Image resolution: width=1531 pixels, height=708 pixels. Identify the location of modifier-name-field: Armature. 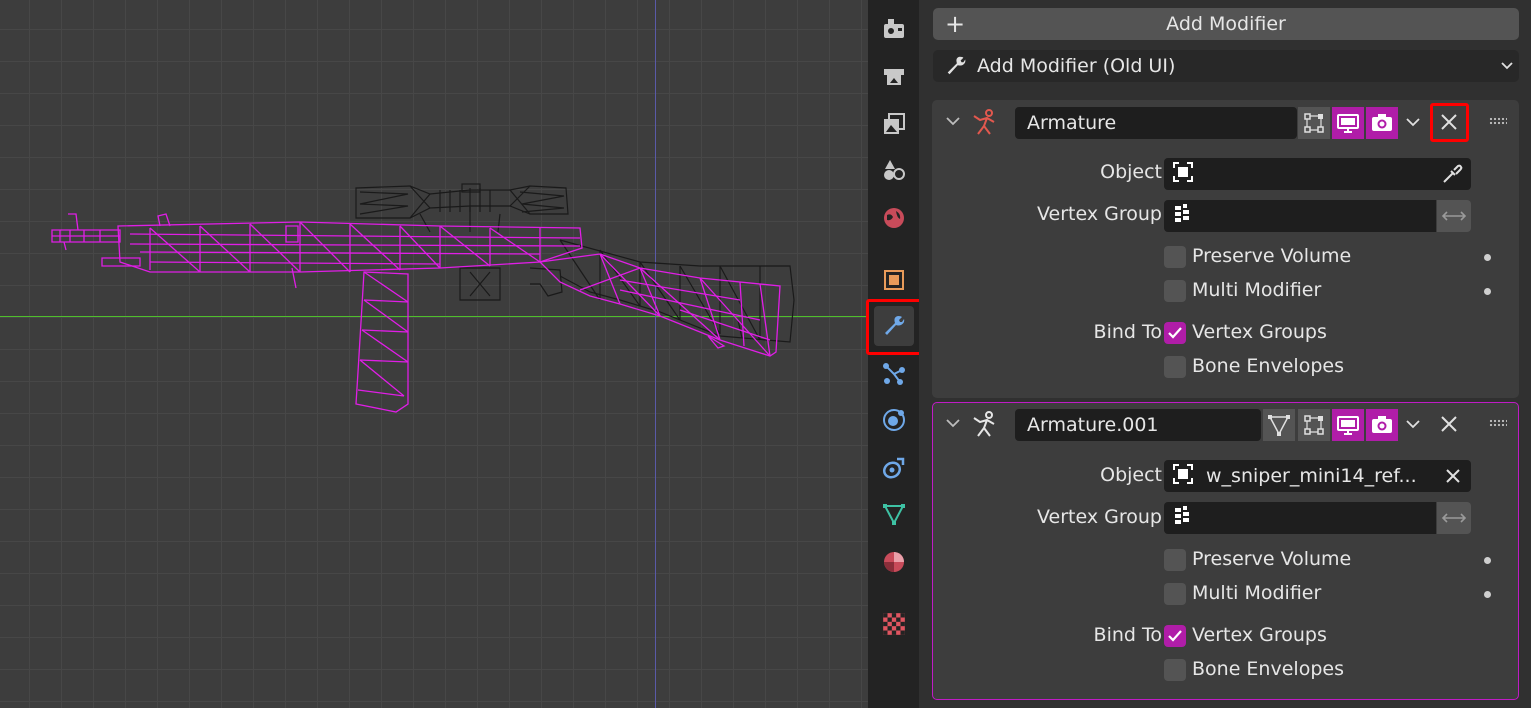
(1156, 123).